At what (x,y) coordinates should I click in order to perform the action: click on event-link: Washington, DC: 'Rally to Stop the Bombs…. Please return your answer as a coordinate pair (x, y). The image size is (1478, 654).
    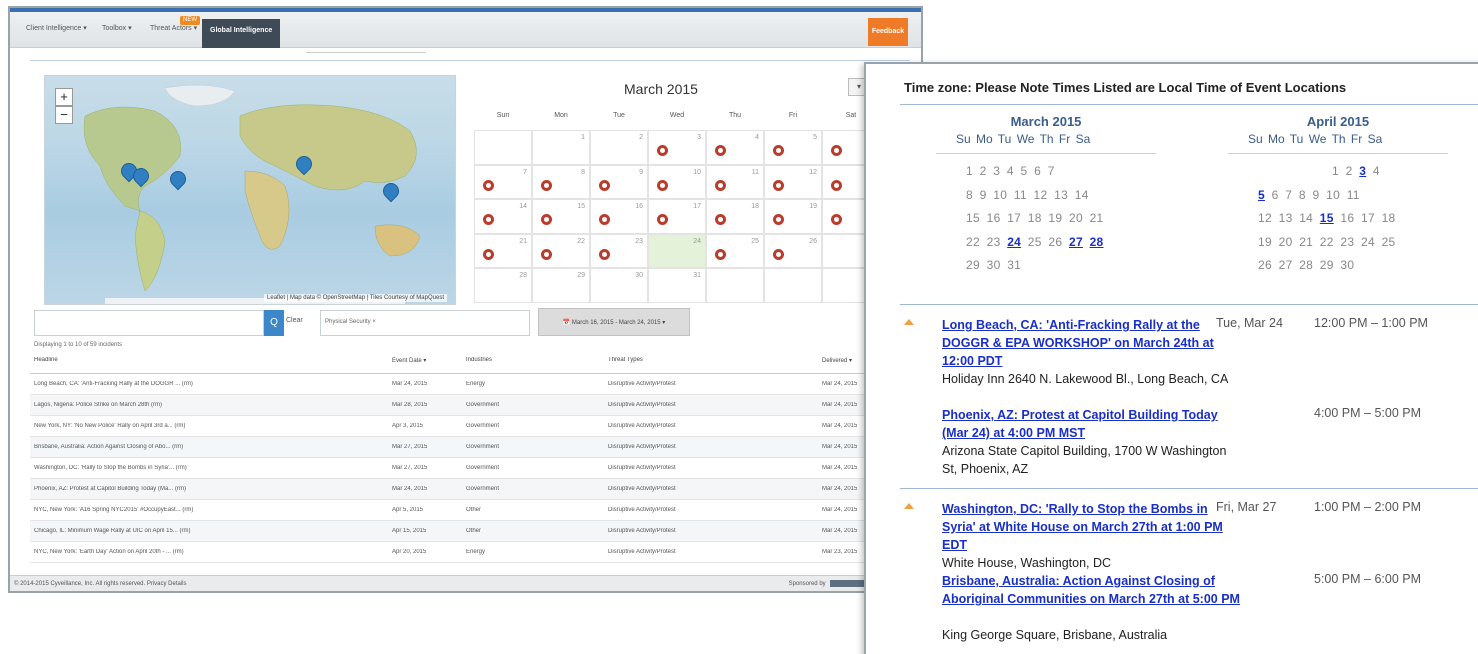
    Looking at the image, I should click on (1092, 527).